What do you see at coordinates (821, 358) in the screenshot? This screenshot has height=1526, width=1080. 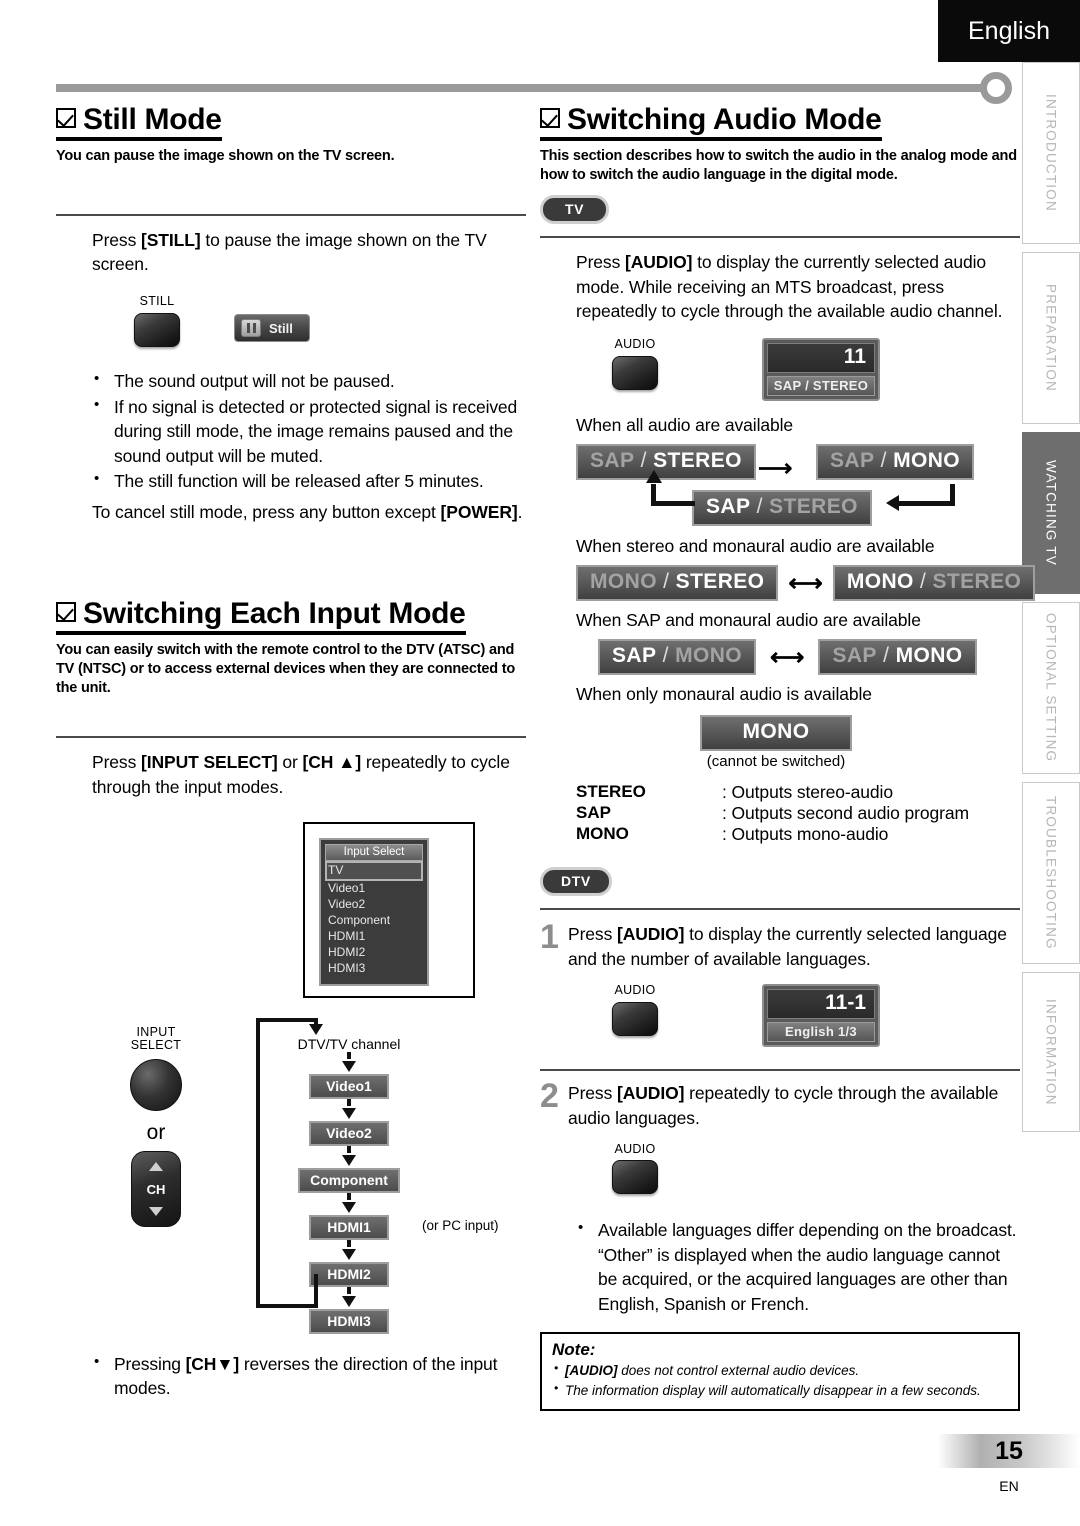 I see `osd-channel-number: 11` at bounding box center [821, 358].